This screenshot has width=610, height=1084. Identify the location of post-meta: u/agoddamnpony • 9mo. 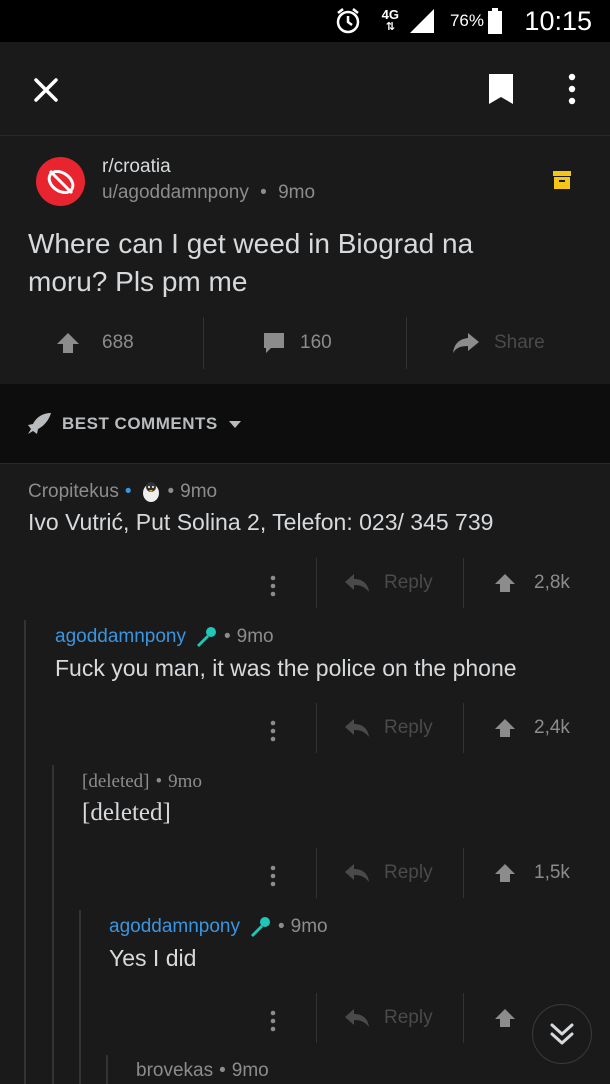
(209, 192).